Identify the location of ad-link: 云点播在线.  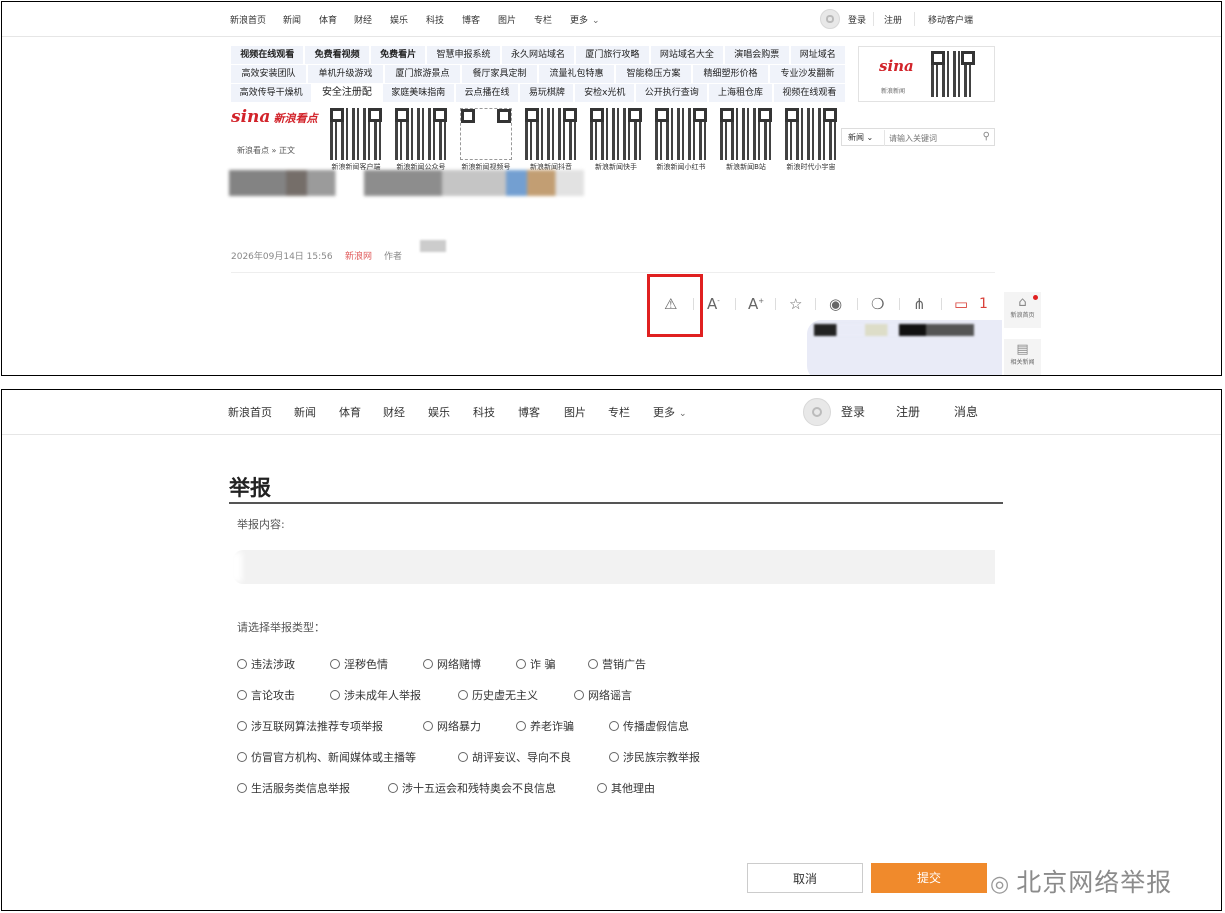
(487, 93).